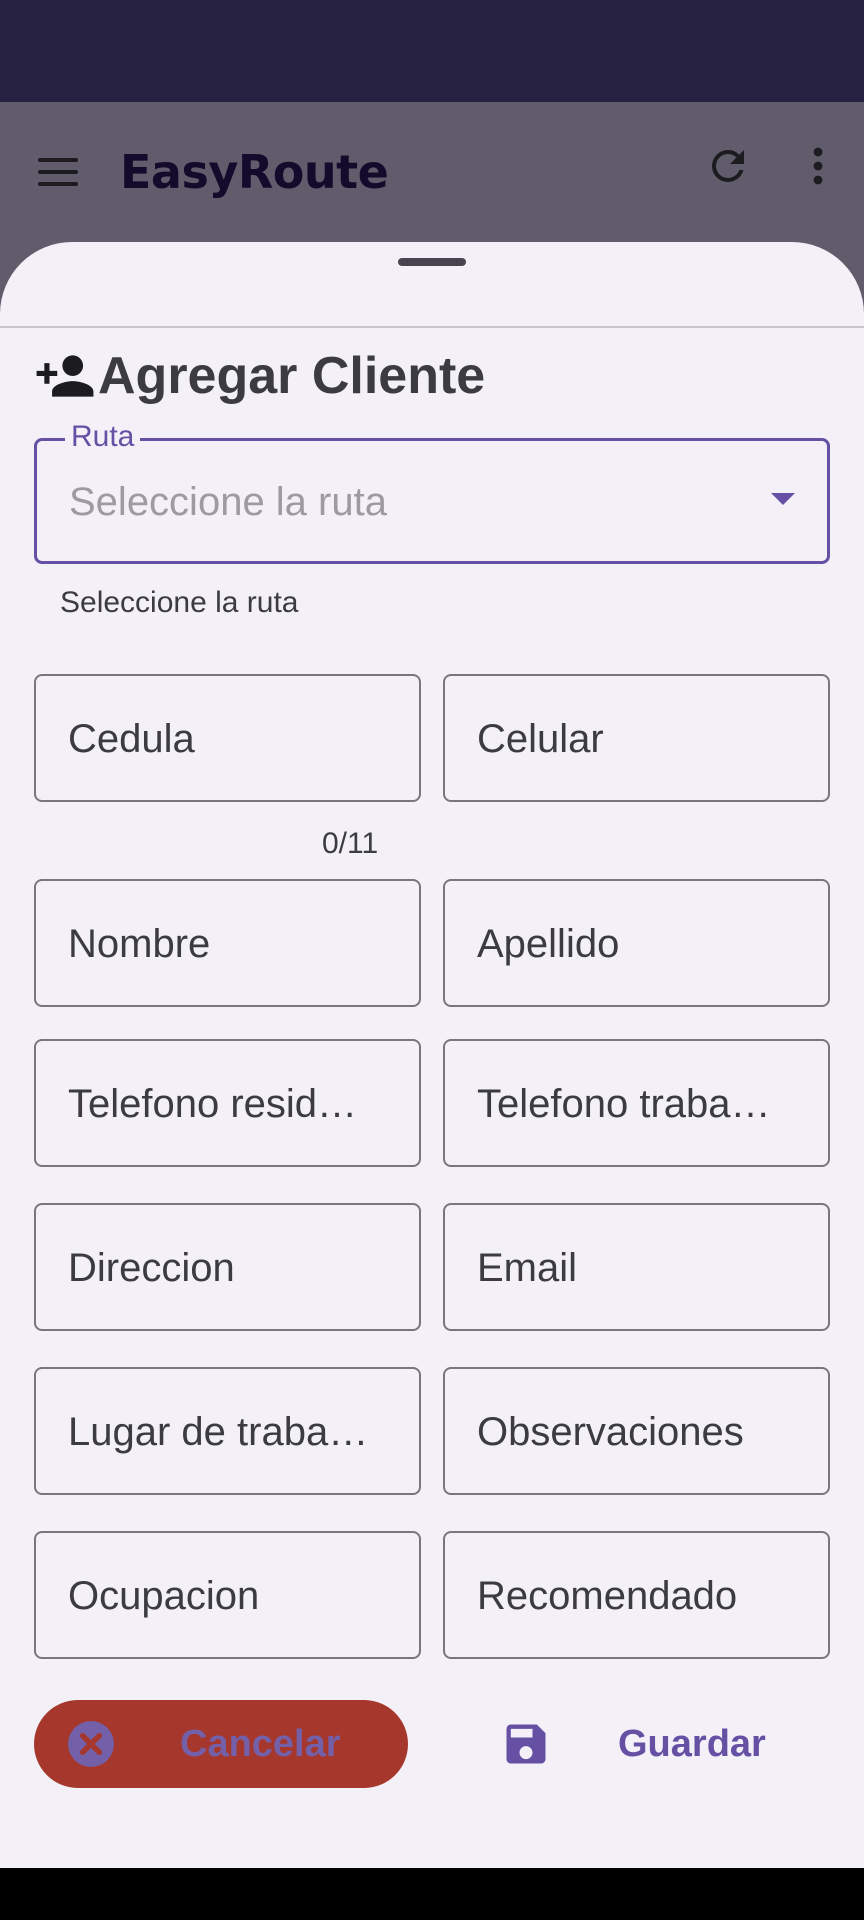 The height and width of the screenshot is (1920, 864). I want to click on apellido-field: Apellido, so click(636, 943).